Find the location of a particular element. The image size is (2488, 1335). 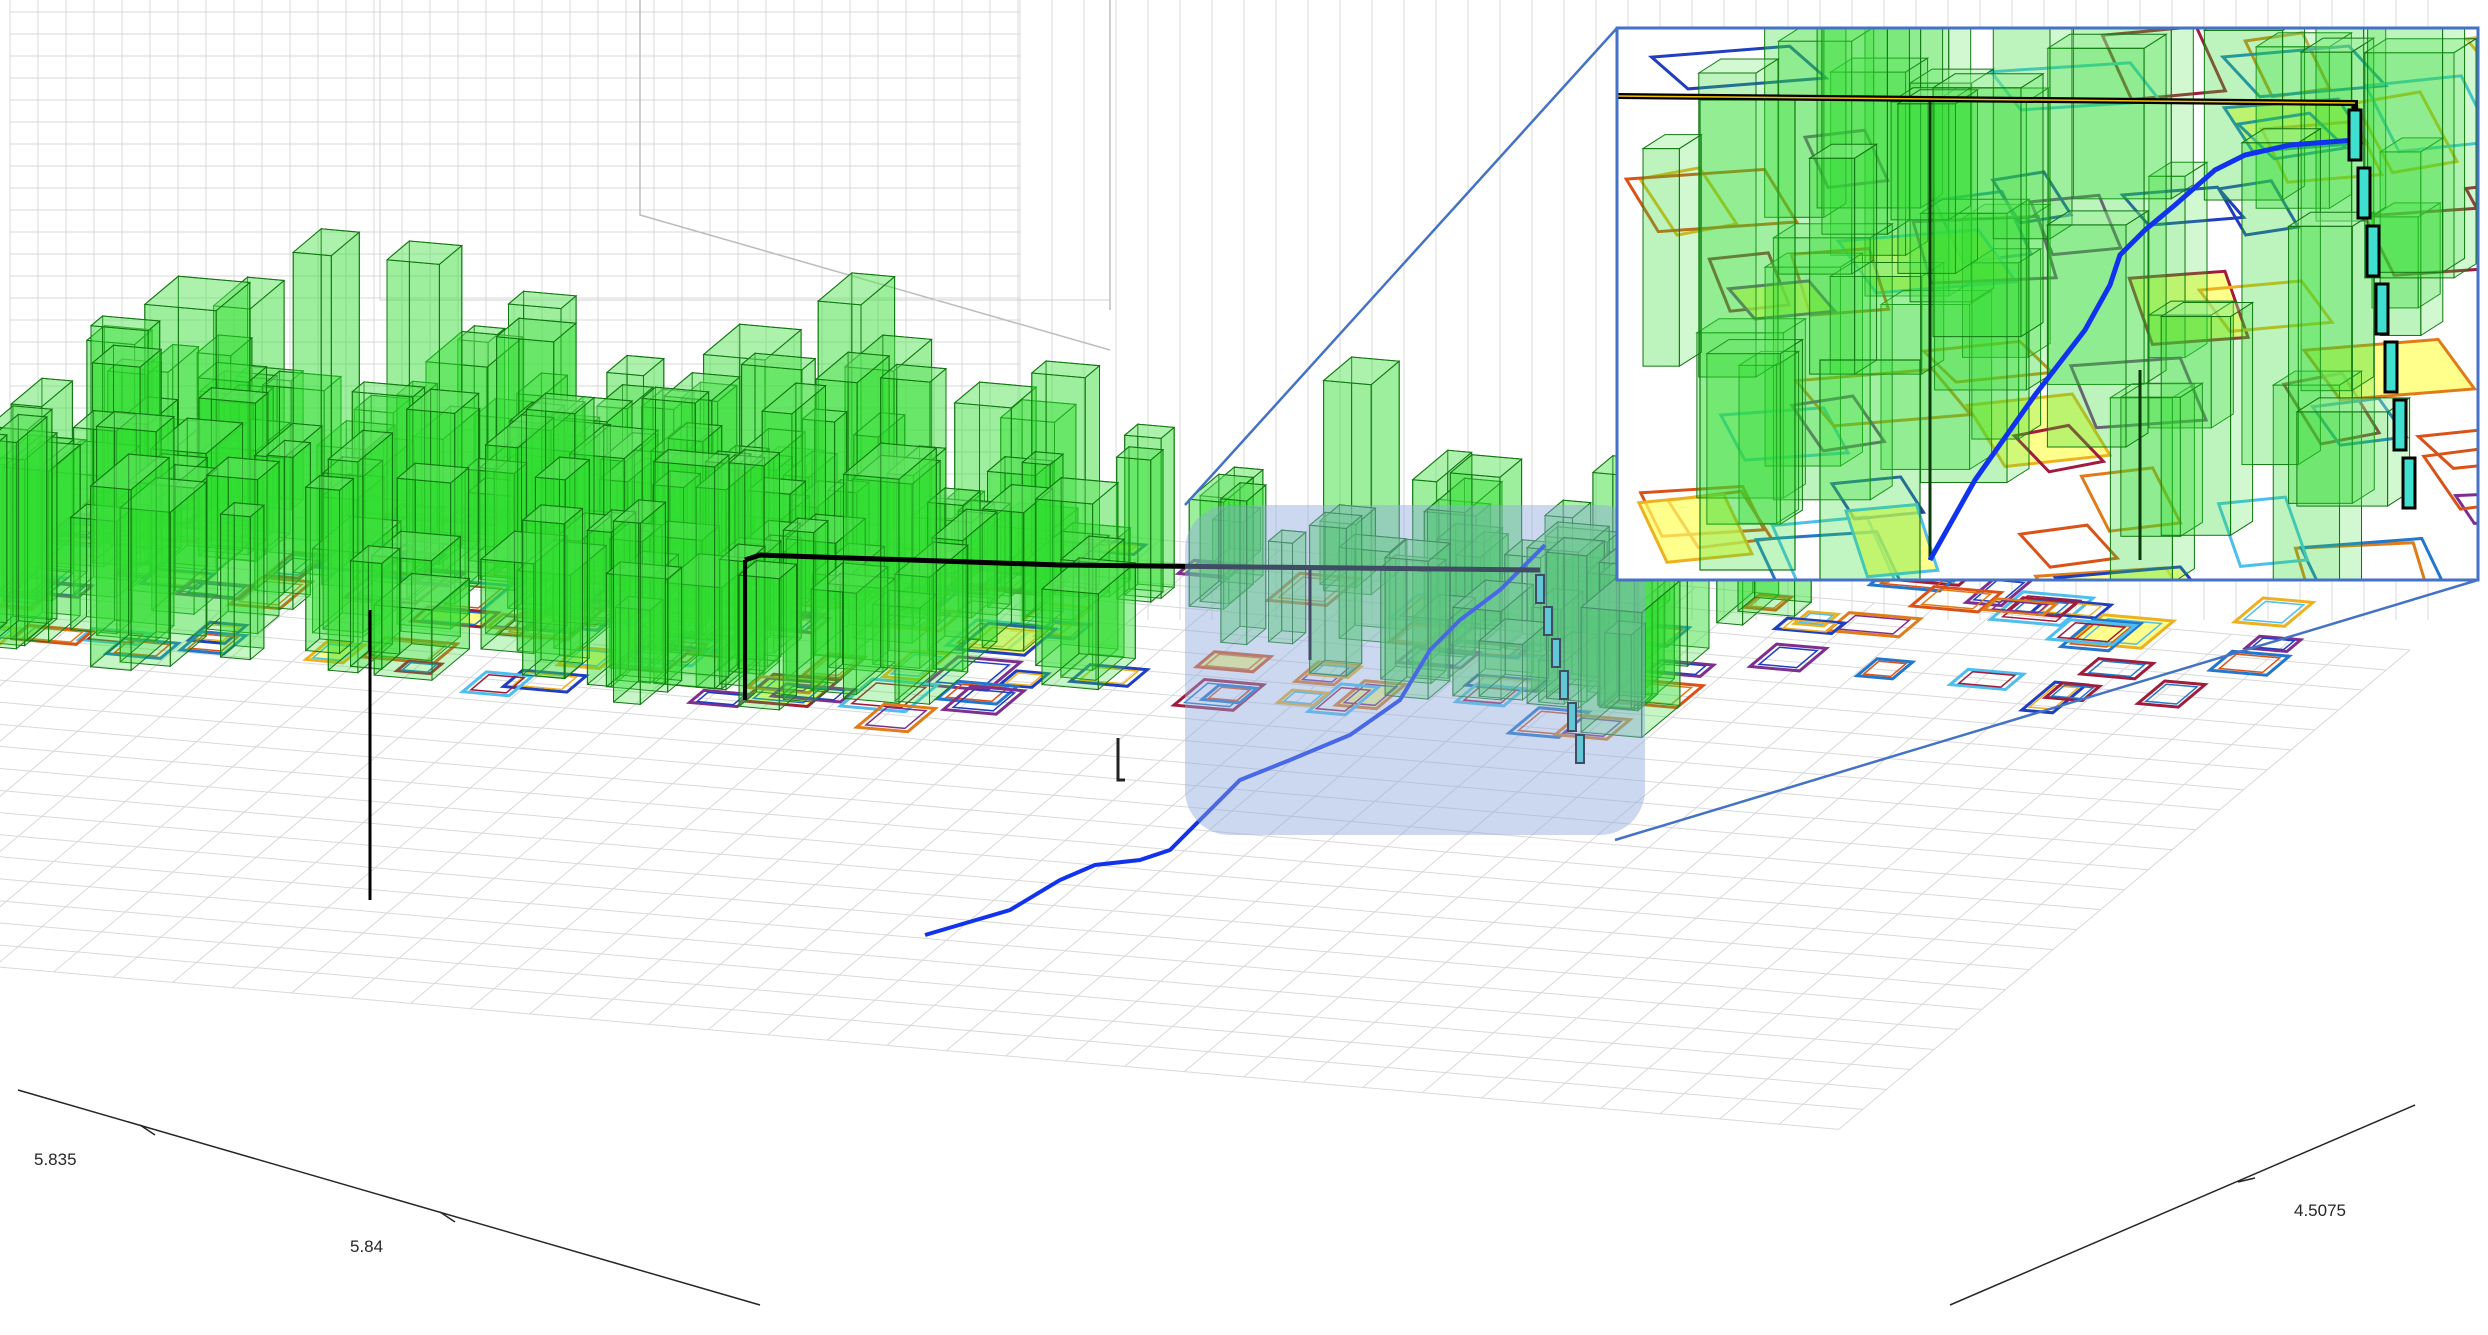

zoom-highlight-area is located at coordinates (1415, 670).